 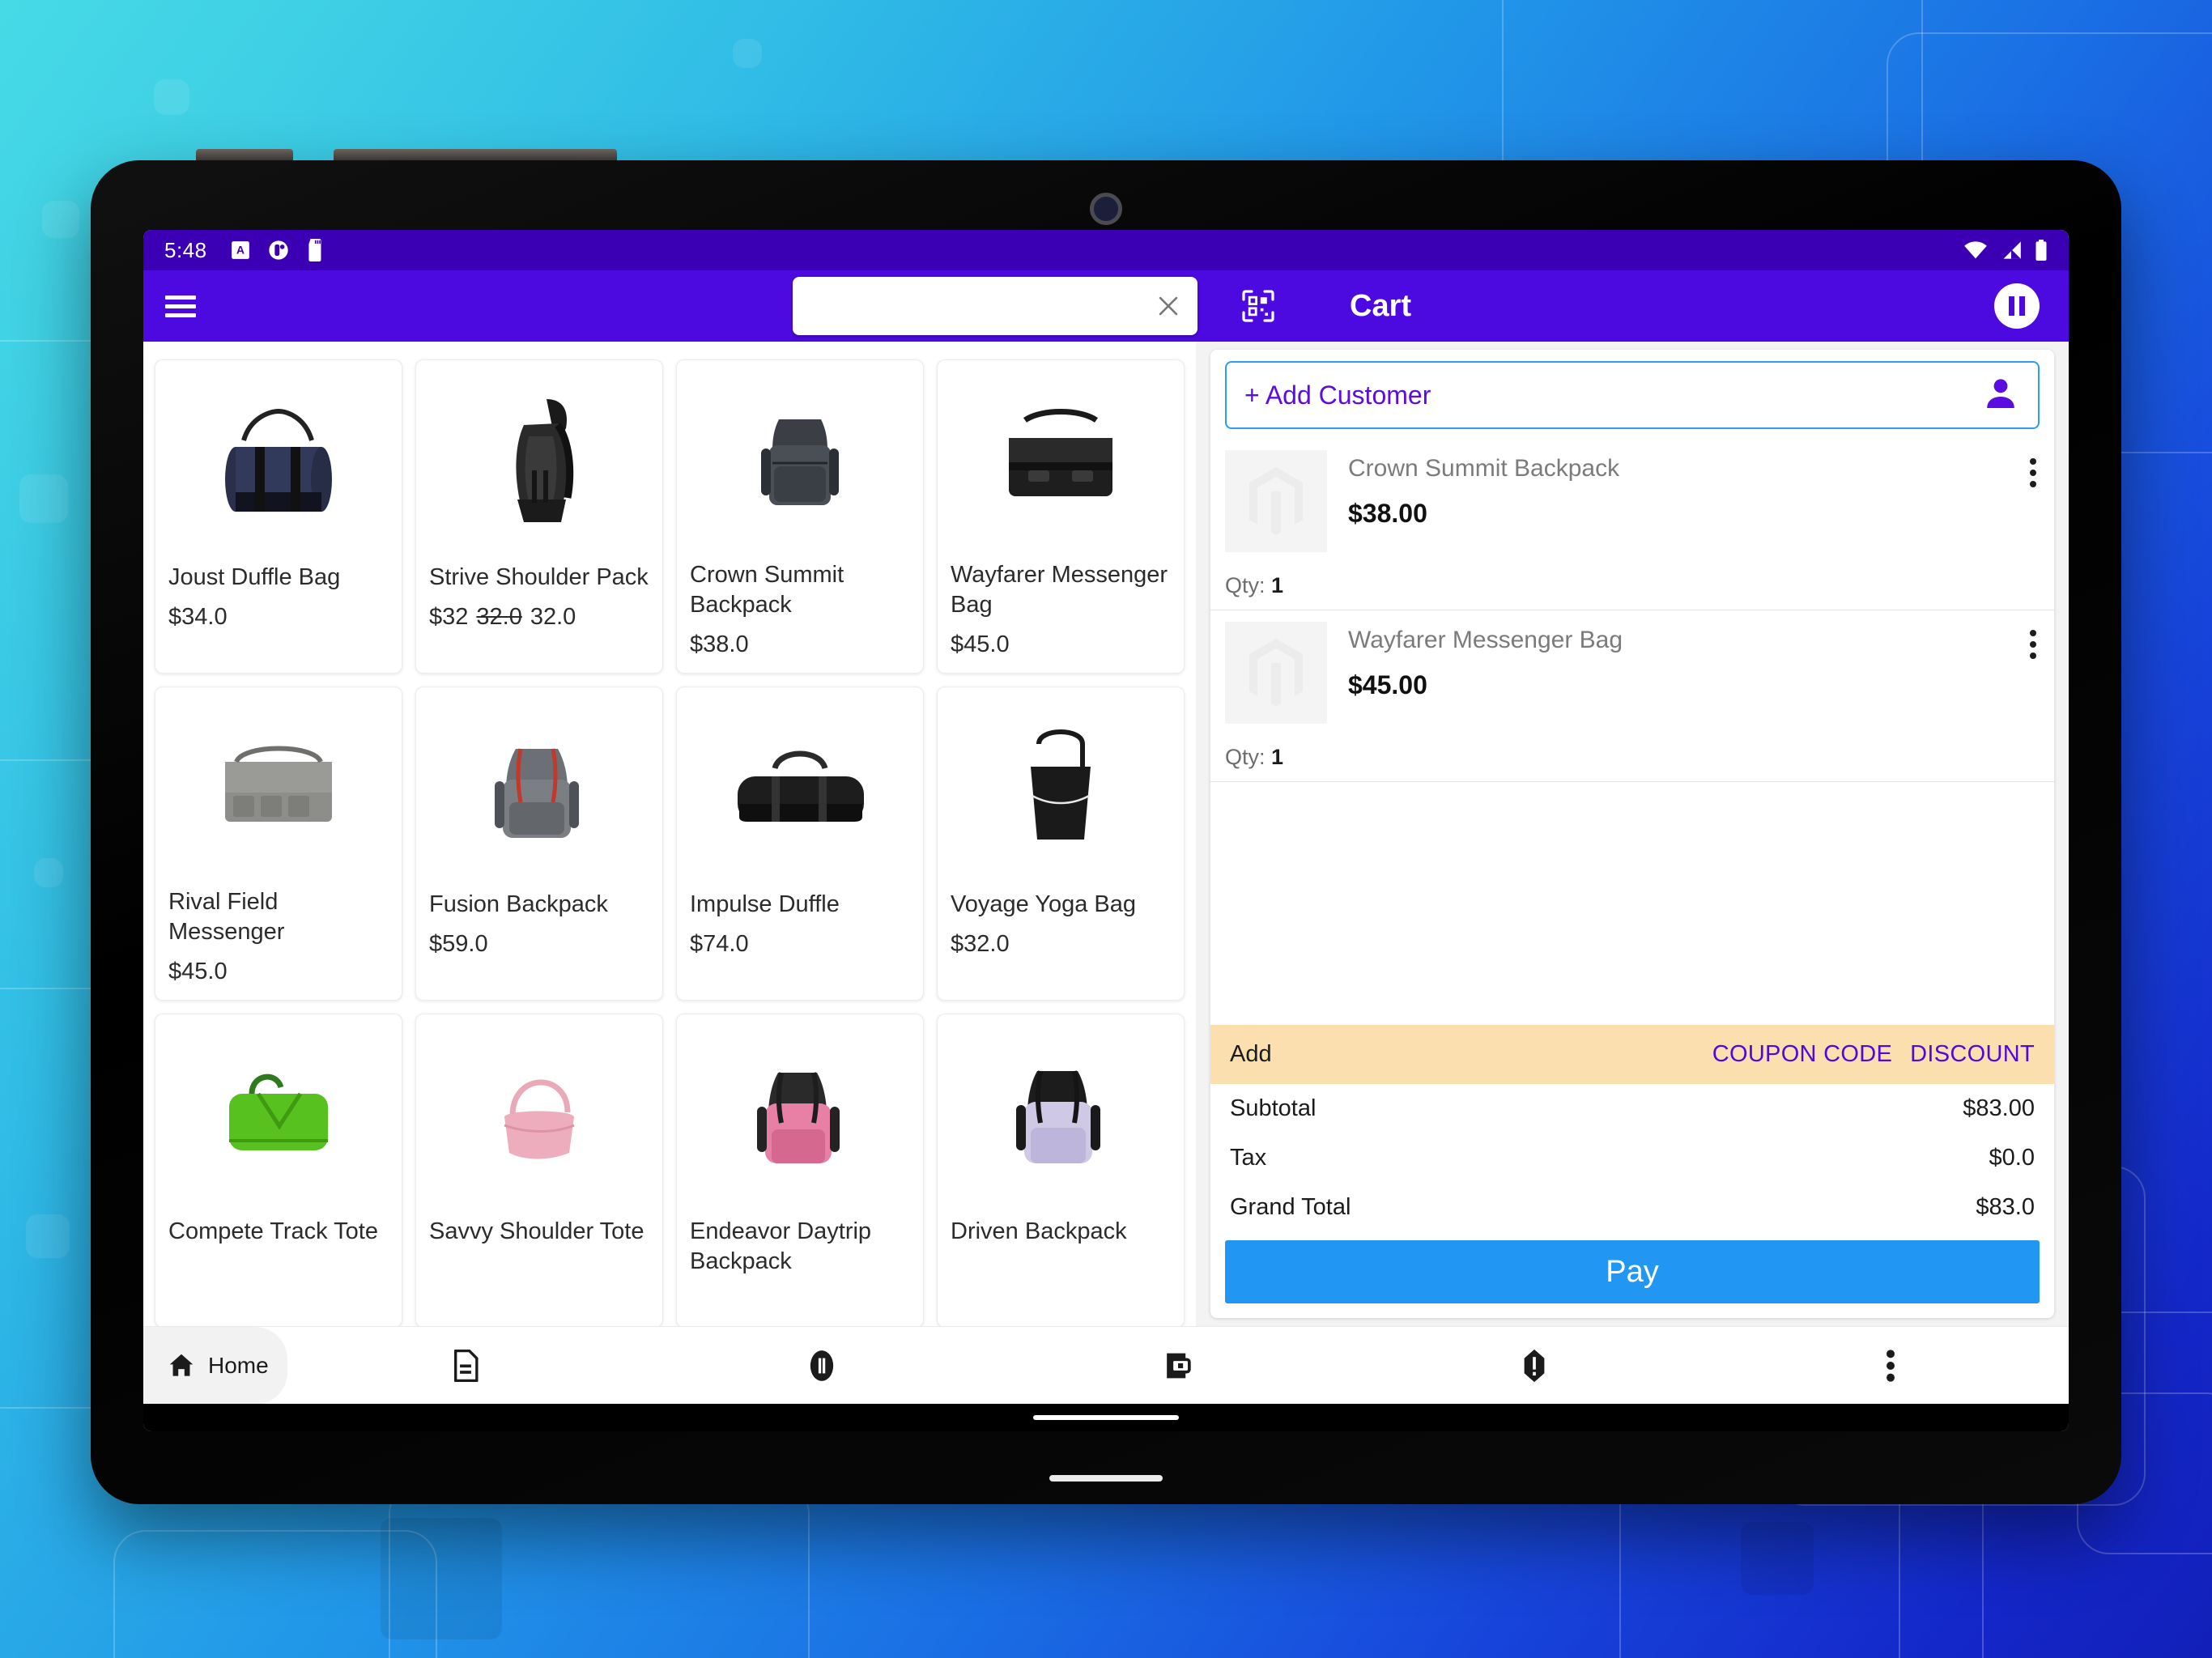 What do you see at coordinates (1976, 250) in the screenshot?
I see `wifi-icon` at bounding box center [1976, 250].